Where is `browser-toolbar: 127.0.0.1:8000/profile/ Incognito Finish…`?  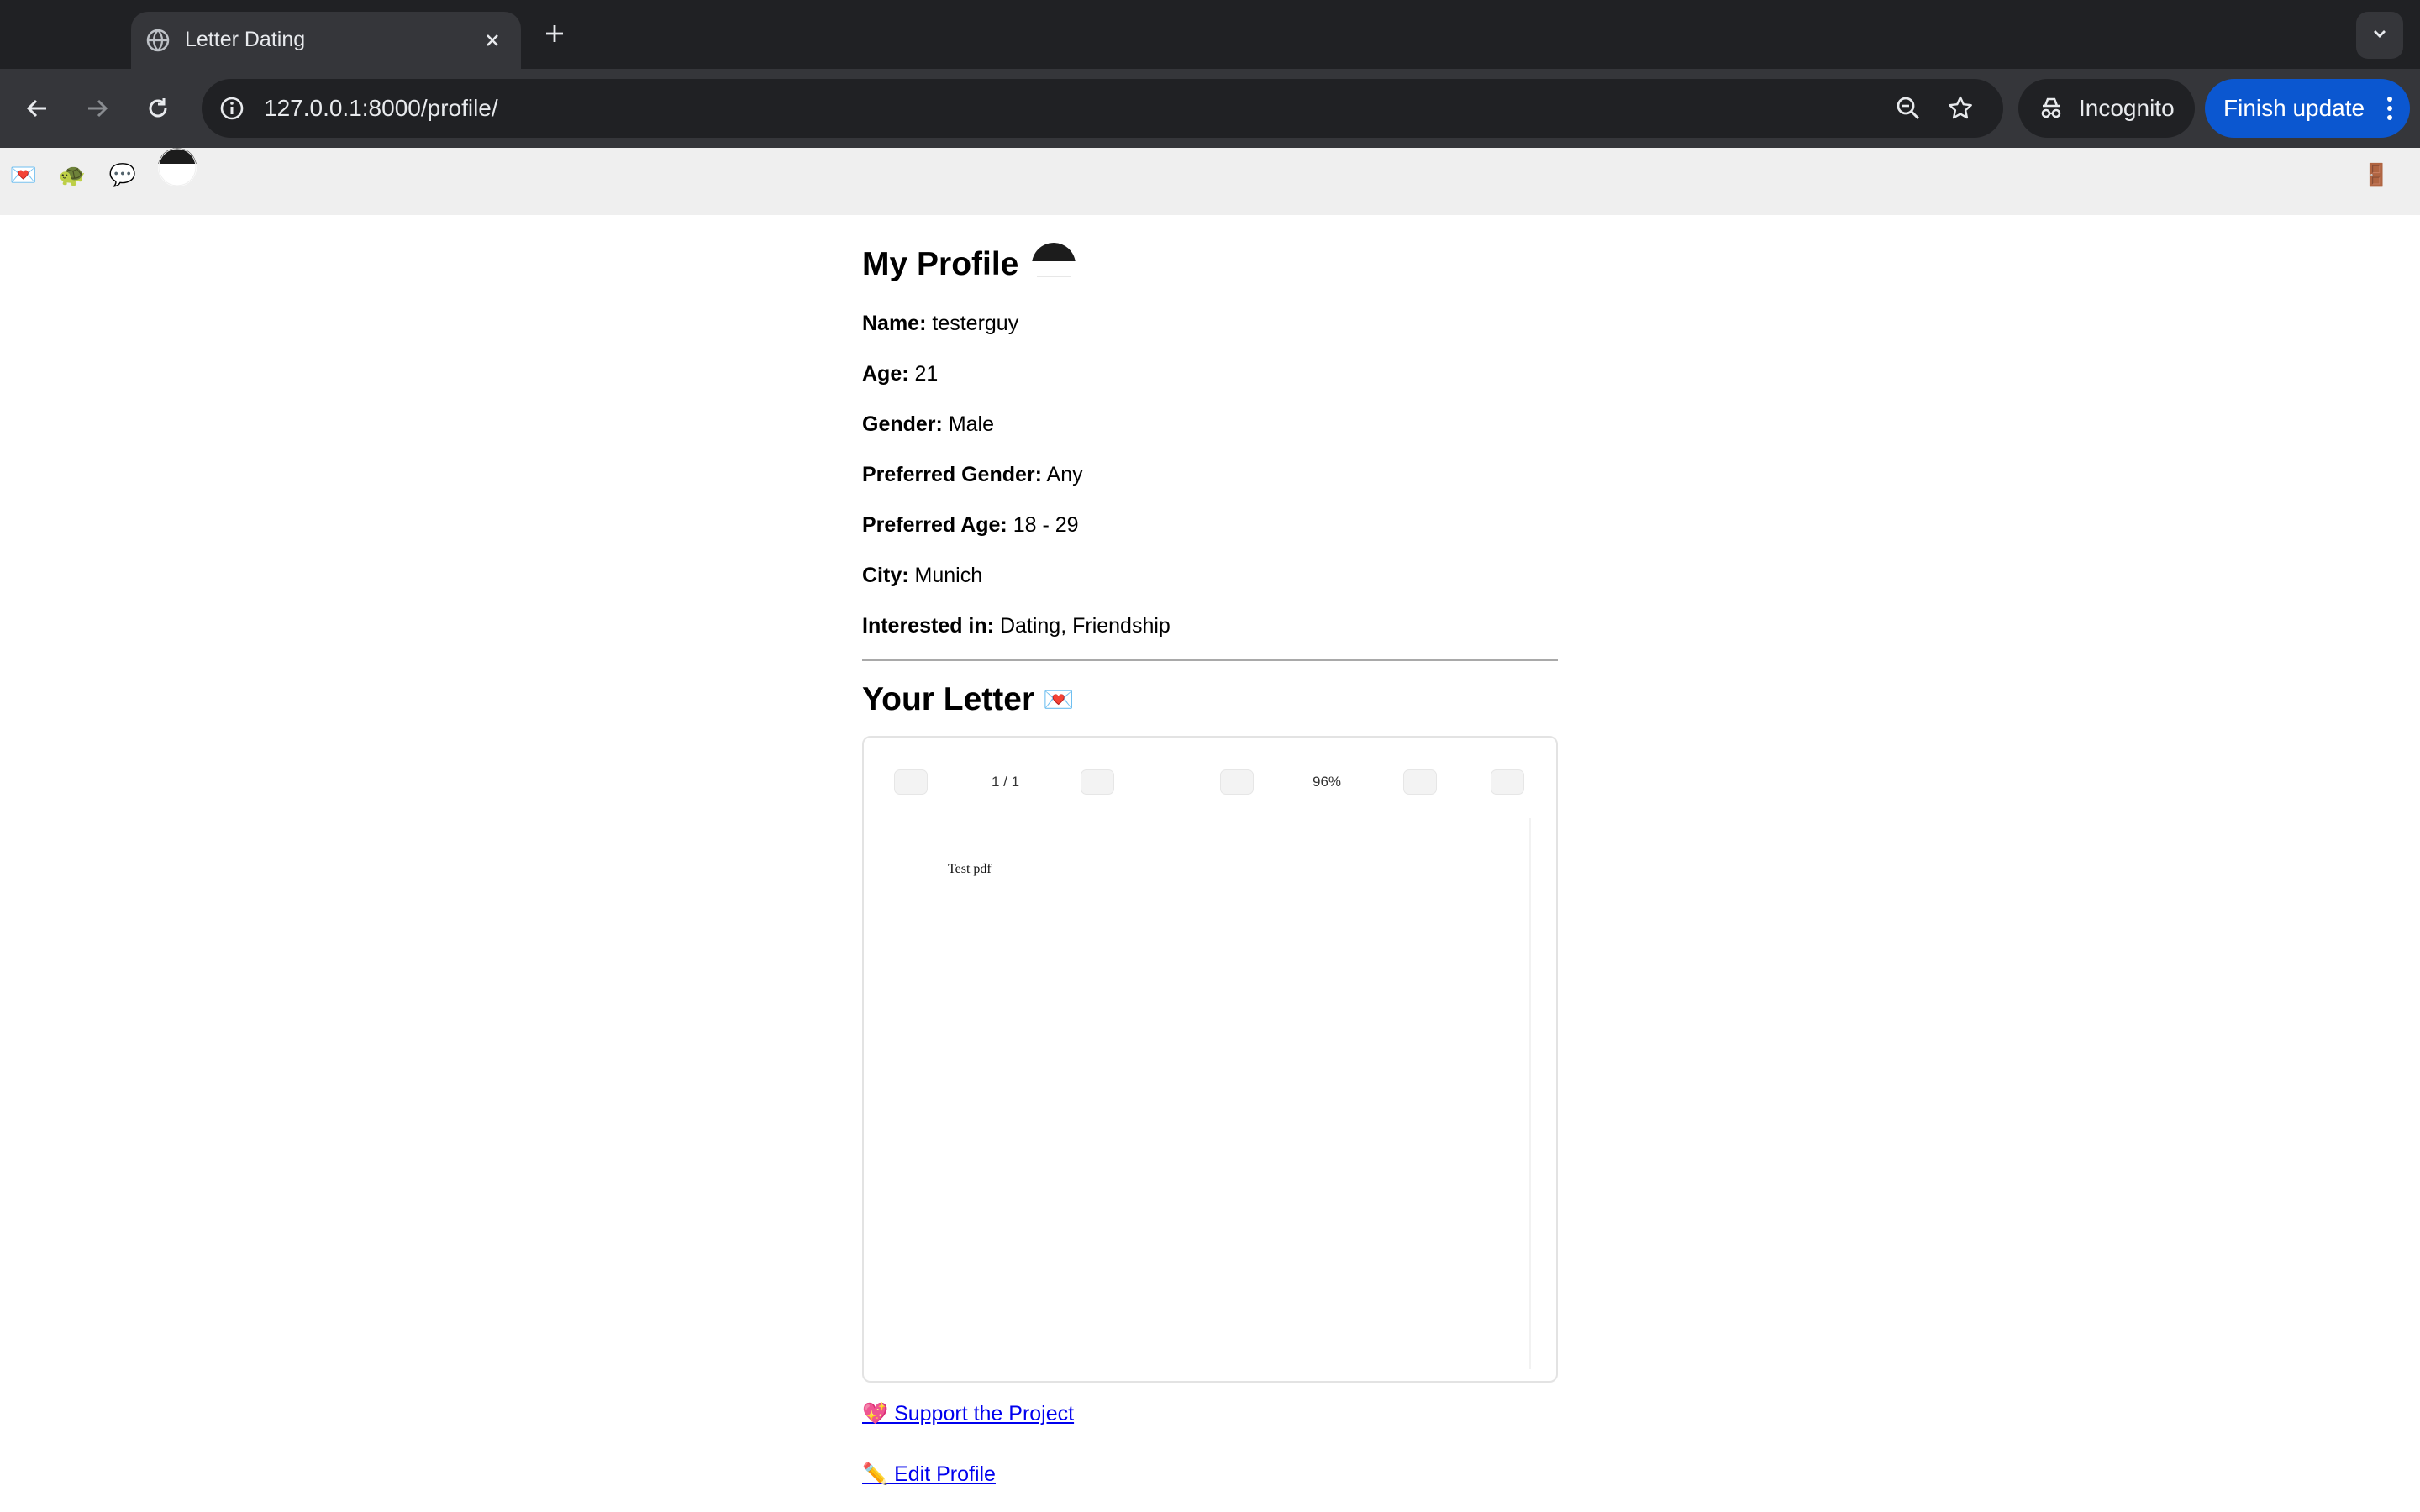 browser-toolbar: 127.0.0.1:8000/profile/ Incognito Finish… is located at coordinates (1210, 108).